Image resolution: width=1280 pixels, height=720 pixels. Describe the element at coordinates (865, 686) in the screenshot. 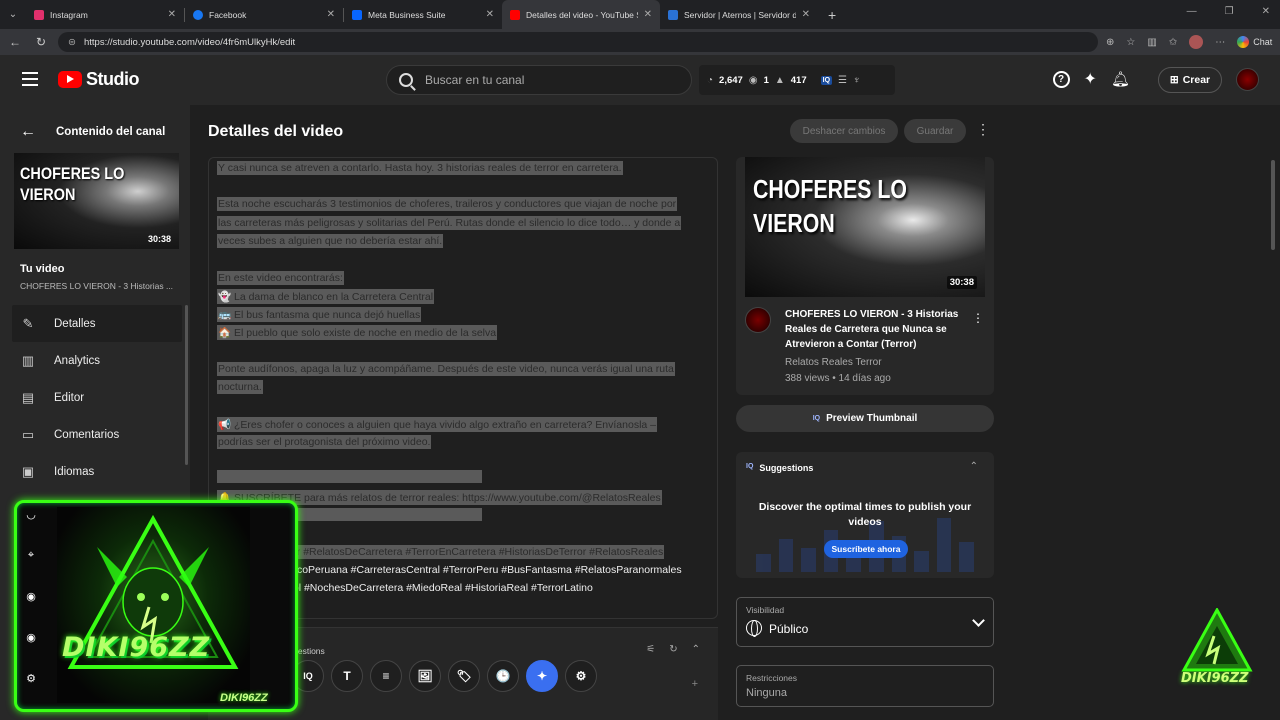

I see `restrictions-field: Restricciones Ninguna` at that location.